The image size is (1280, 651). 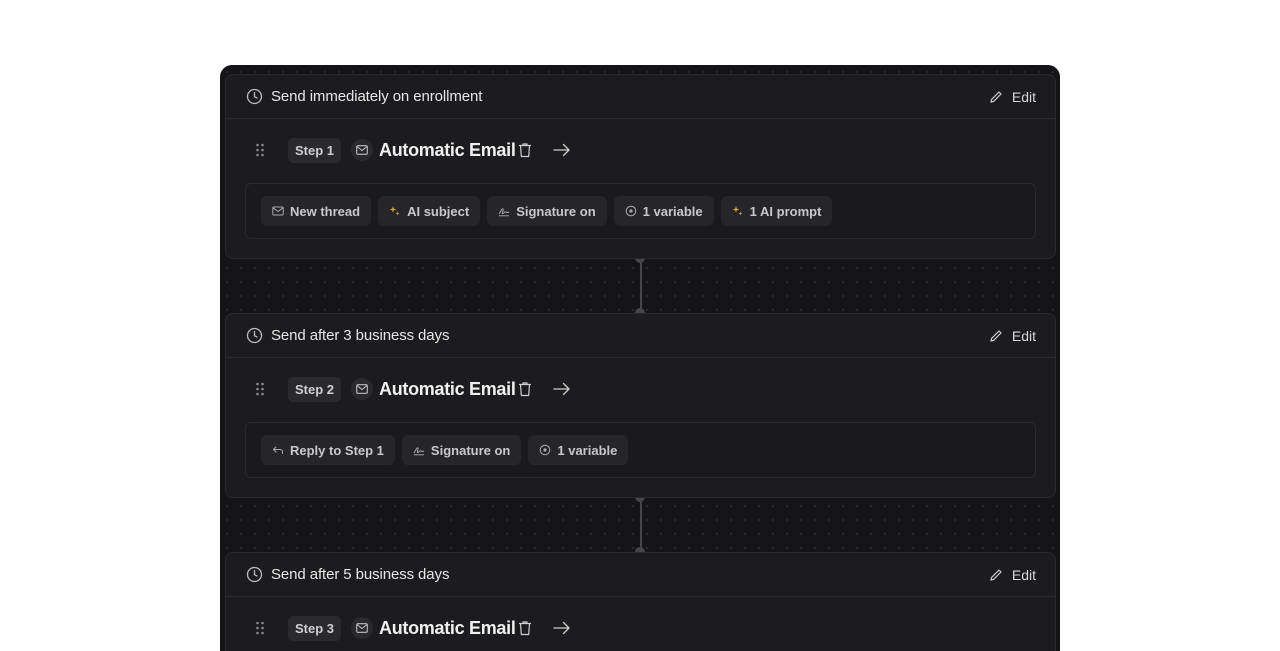 I want to click on step-timing-label: Send after 3 business days, so click(x=360, y=335).